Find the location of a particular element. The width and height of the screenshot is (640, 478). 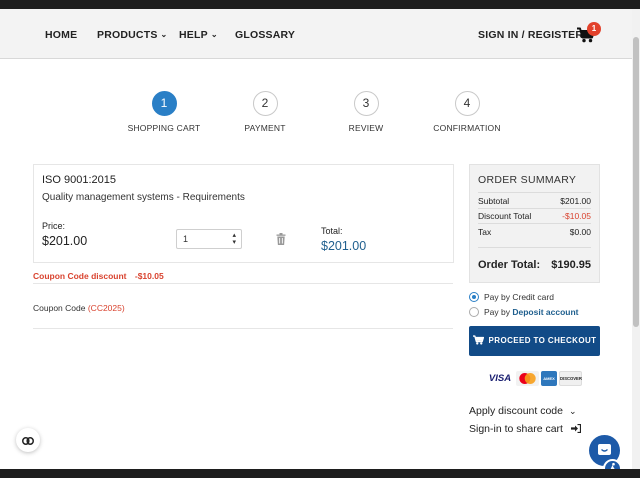

discount-row: Discount Total -$10.05 is located at coordinates (534, 216).